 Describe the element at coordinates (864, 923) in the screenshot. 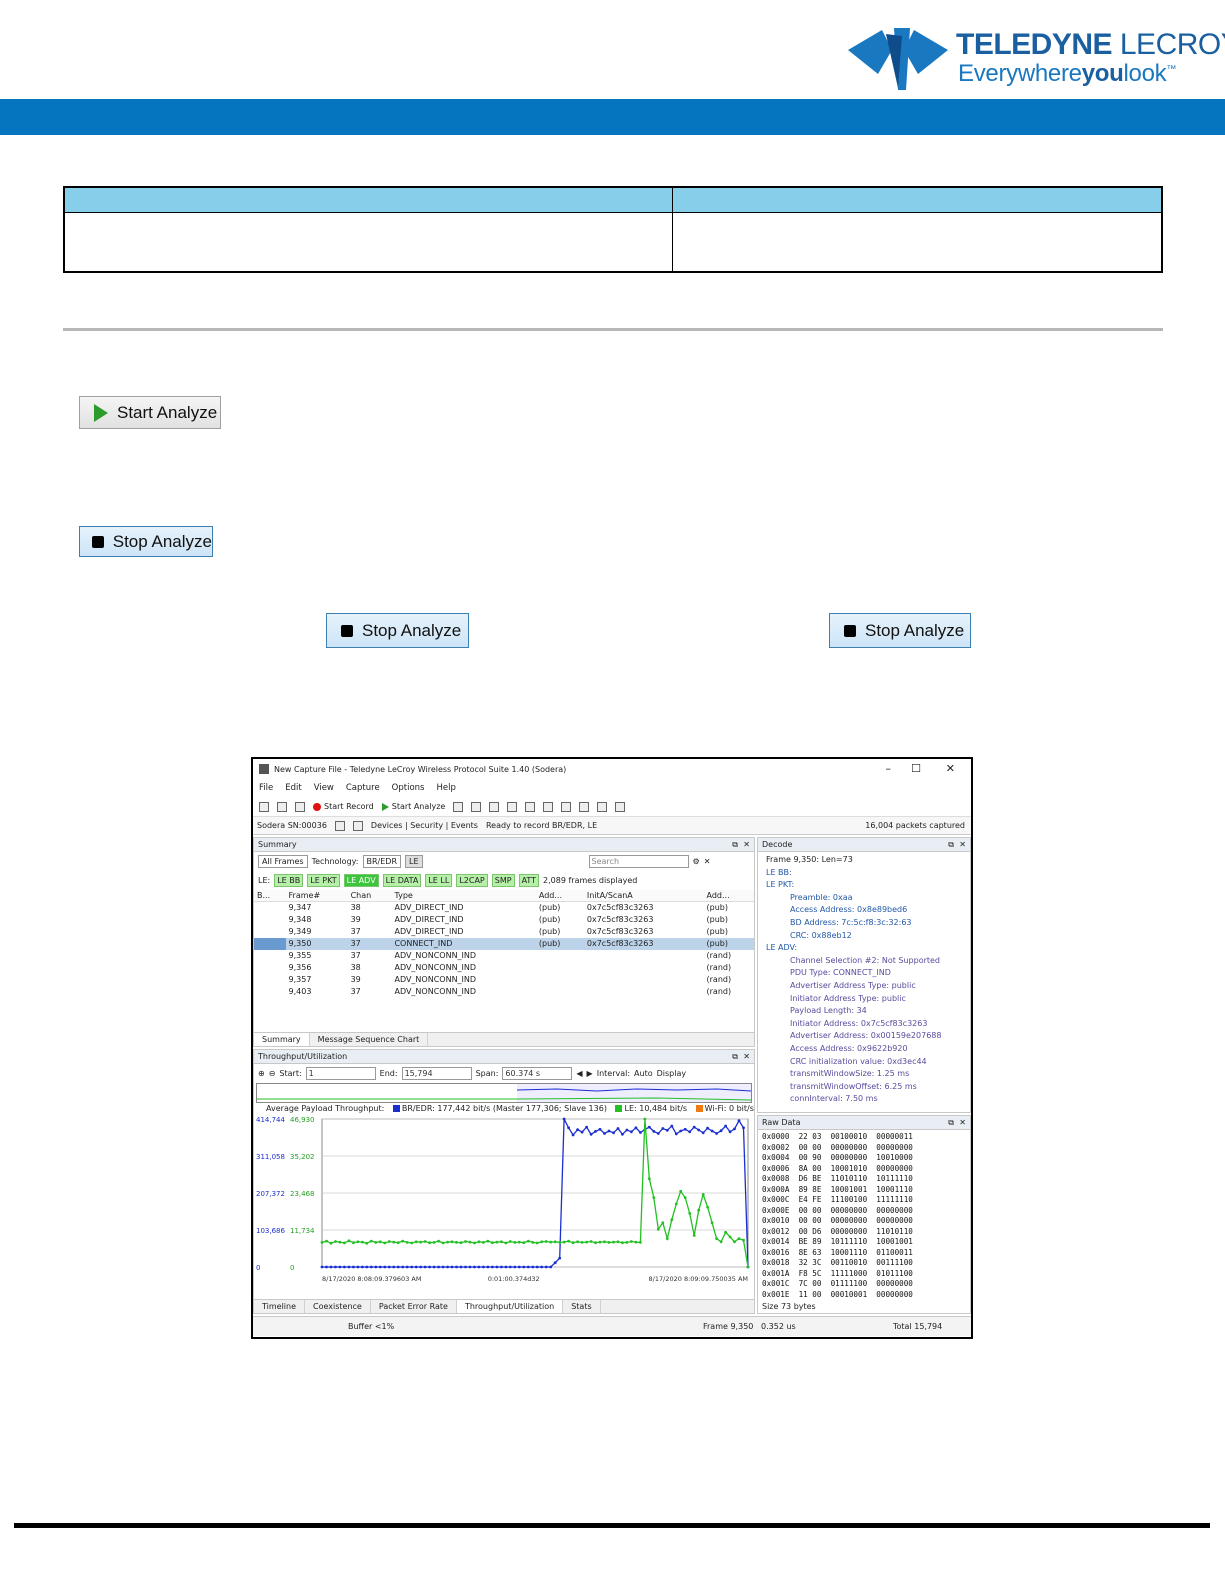

I see `decode-line: BD Address: 7c:5c:f8:3c:32:63` at that location.